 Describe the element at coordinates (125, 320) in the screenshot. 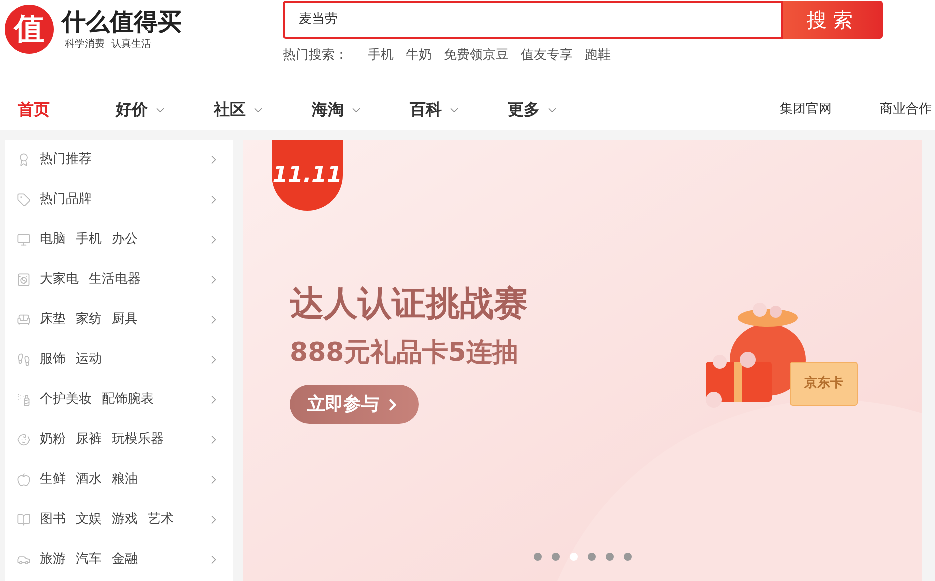

I see `category-link: 厨具` at that location.